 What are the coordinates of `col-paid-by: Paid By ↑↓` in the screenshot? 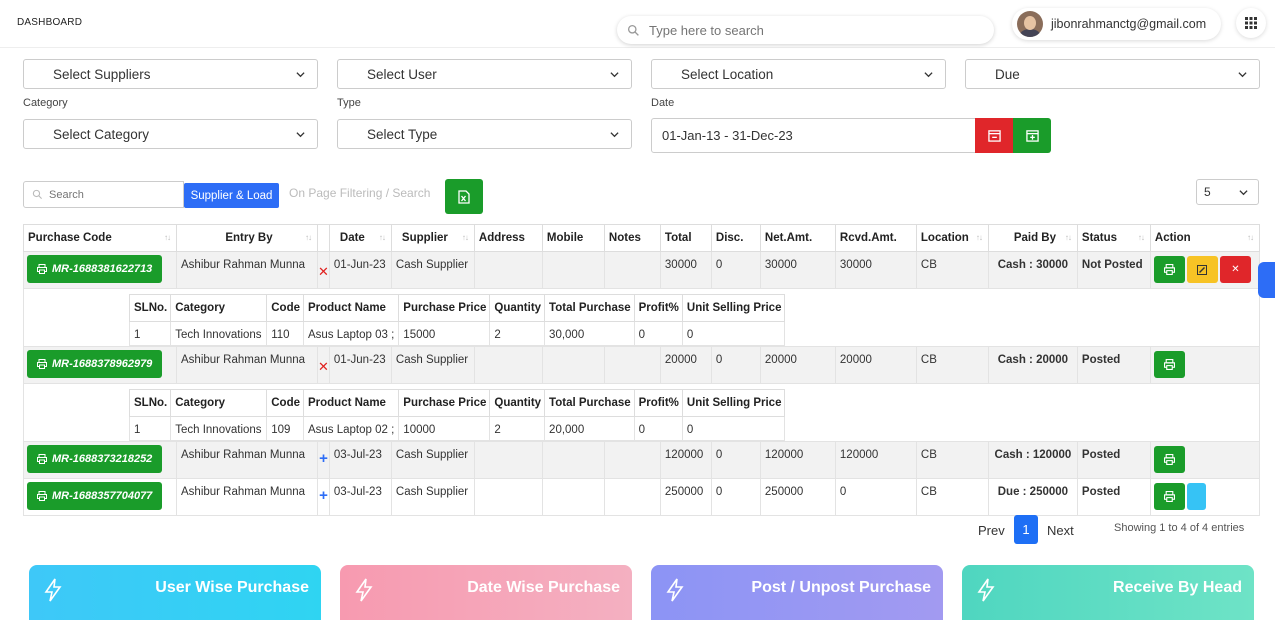 It's located at (1032, 238).